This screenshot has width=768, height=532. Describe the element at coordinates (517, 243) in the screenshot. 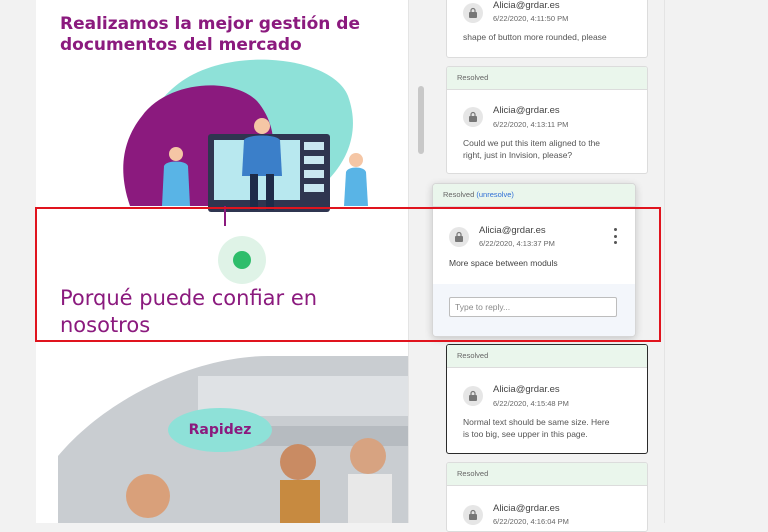

I see `comment-time: 6/22/2020, 4:13:37 PM` at that location.